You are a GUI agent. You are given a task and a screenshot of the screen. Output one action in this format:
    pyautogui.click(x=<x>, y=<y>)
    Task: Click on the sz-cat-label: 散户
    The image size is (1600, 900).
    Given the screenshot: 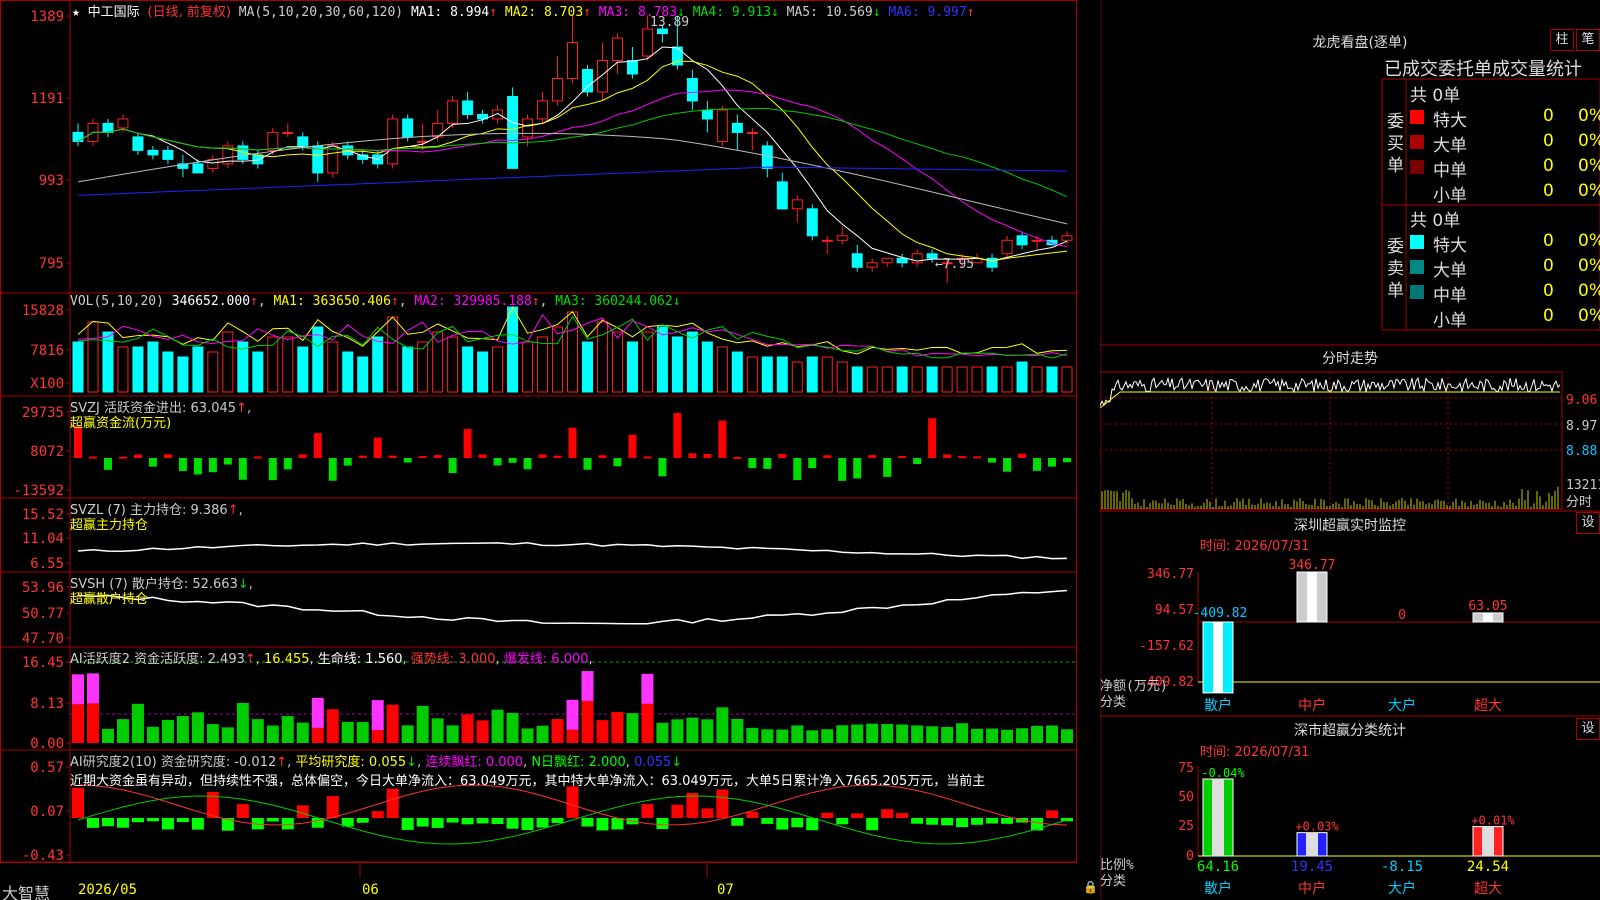 What is the action you would take?
    pyautogui.click(x=1218, y=705)
    